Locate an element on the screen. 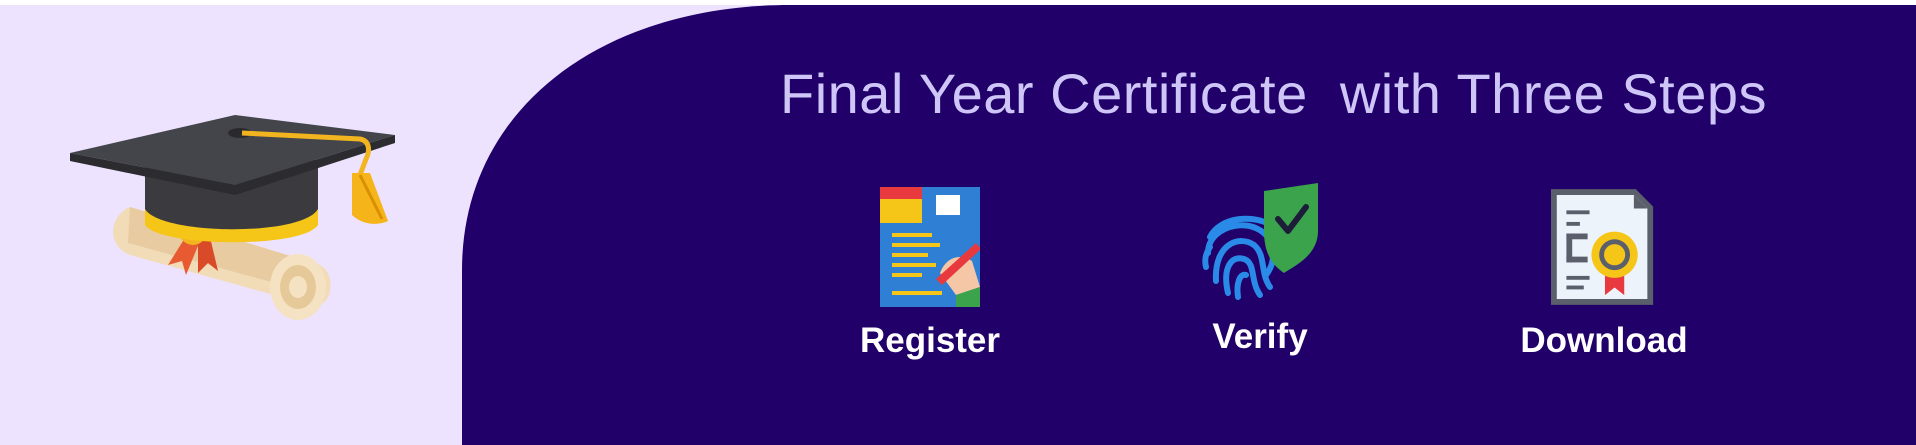 The width and height of the screenshot is (1916, 445). register-form-icon is located at coordinates (930, 247).